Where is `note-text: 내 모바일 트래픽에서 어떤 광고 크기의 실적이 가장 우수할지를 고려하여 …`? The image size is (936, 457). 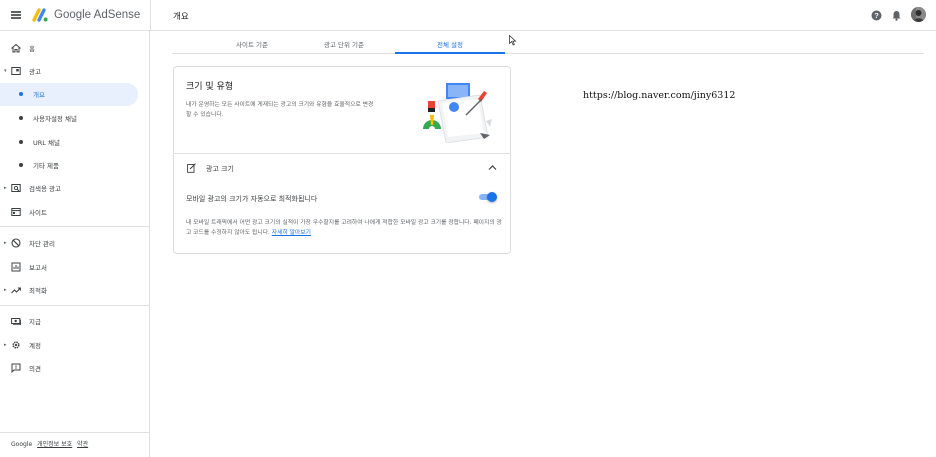
note-text: 내 모바일 트래픽에서 어떤 광고 크기의 실적이 가장 우수할지를 고려하여 … is located at coordinates (344, 228).